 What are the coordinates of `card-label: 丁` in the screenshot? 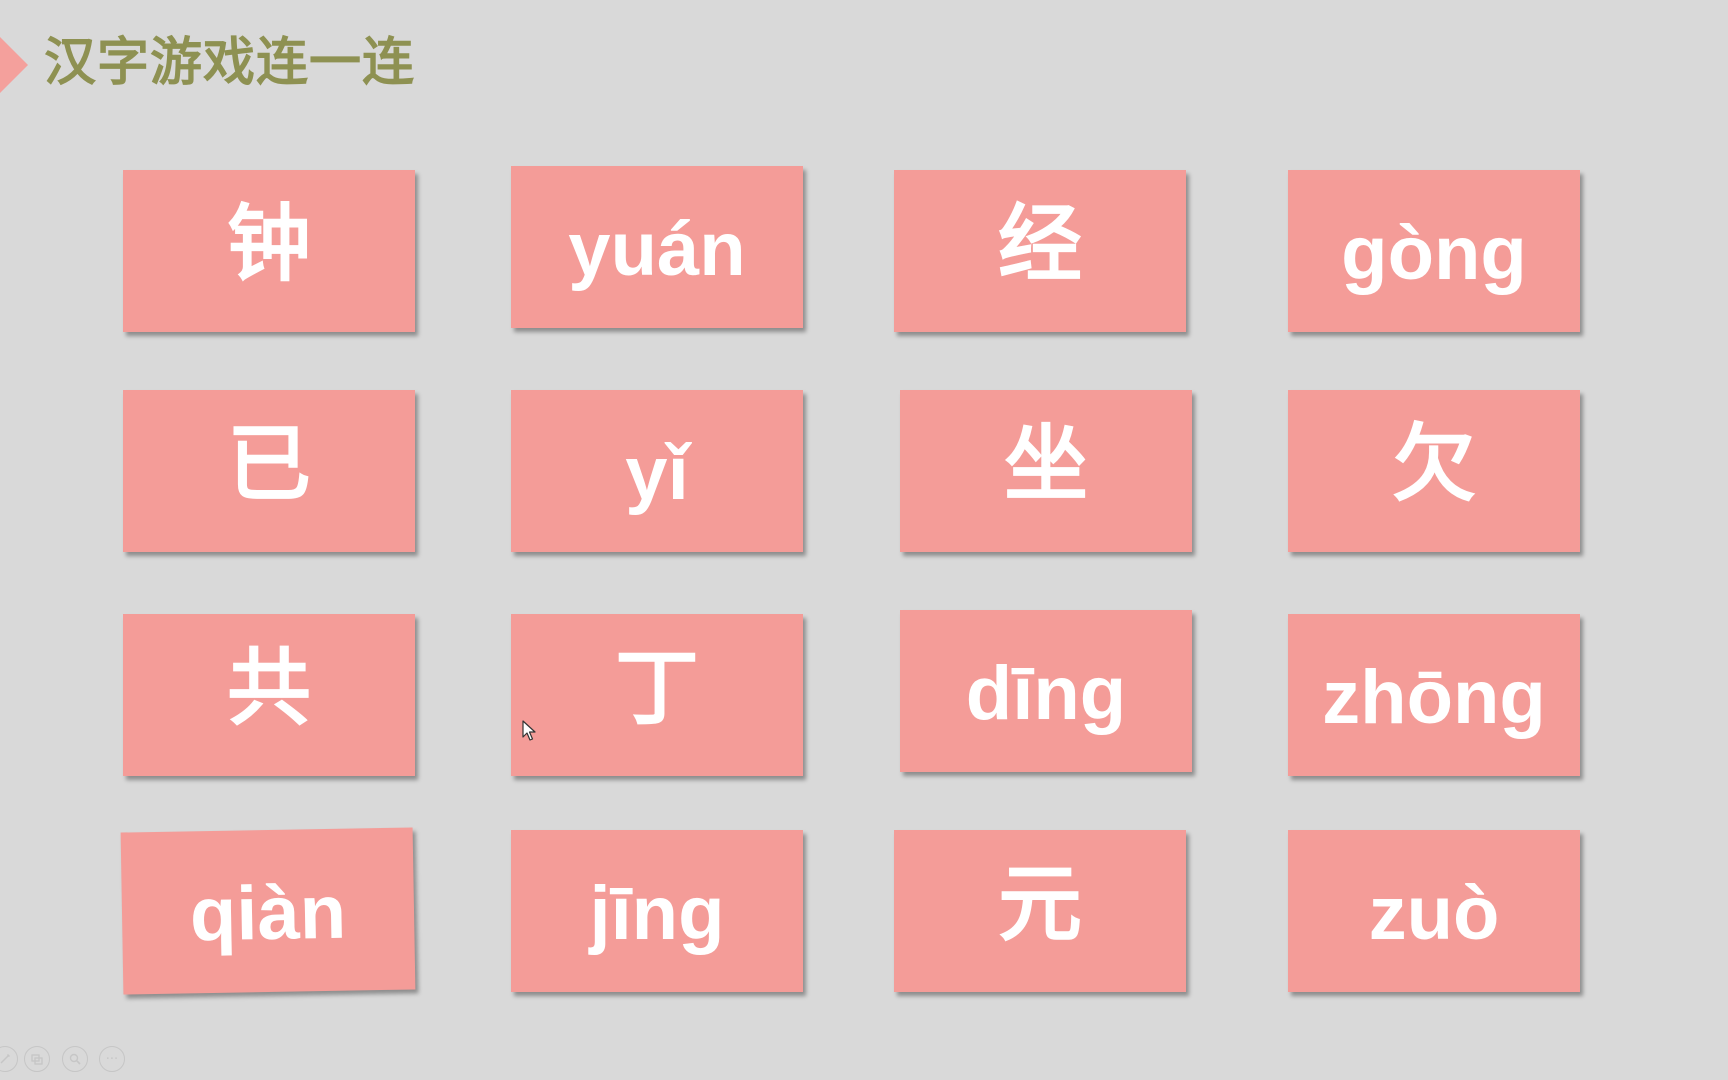 It's located at (656, 688).